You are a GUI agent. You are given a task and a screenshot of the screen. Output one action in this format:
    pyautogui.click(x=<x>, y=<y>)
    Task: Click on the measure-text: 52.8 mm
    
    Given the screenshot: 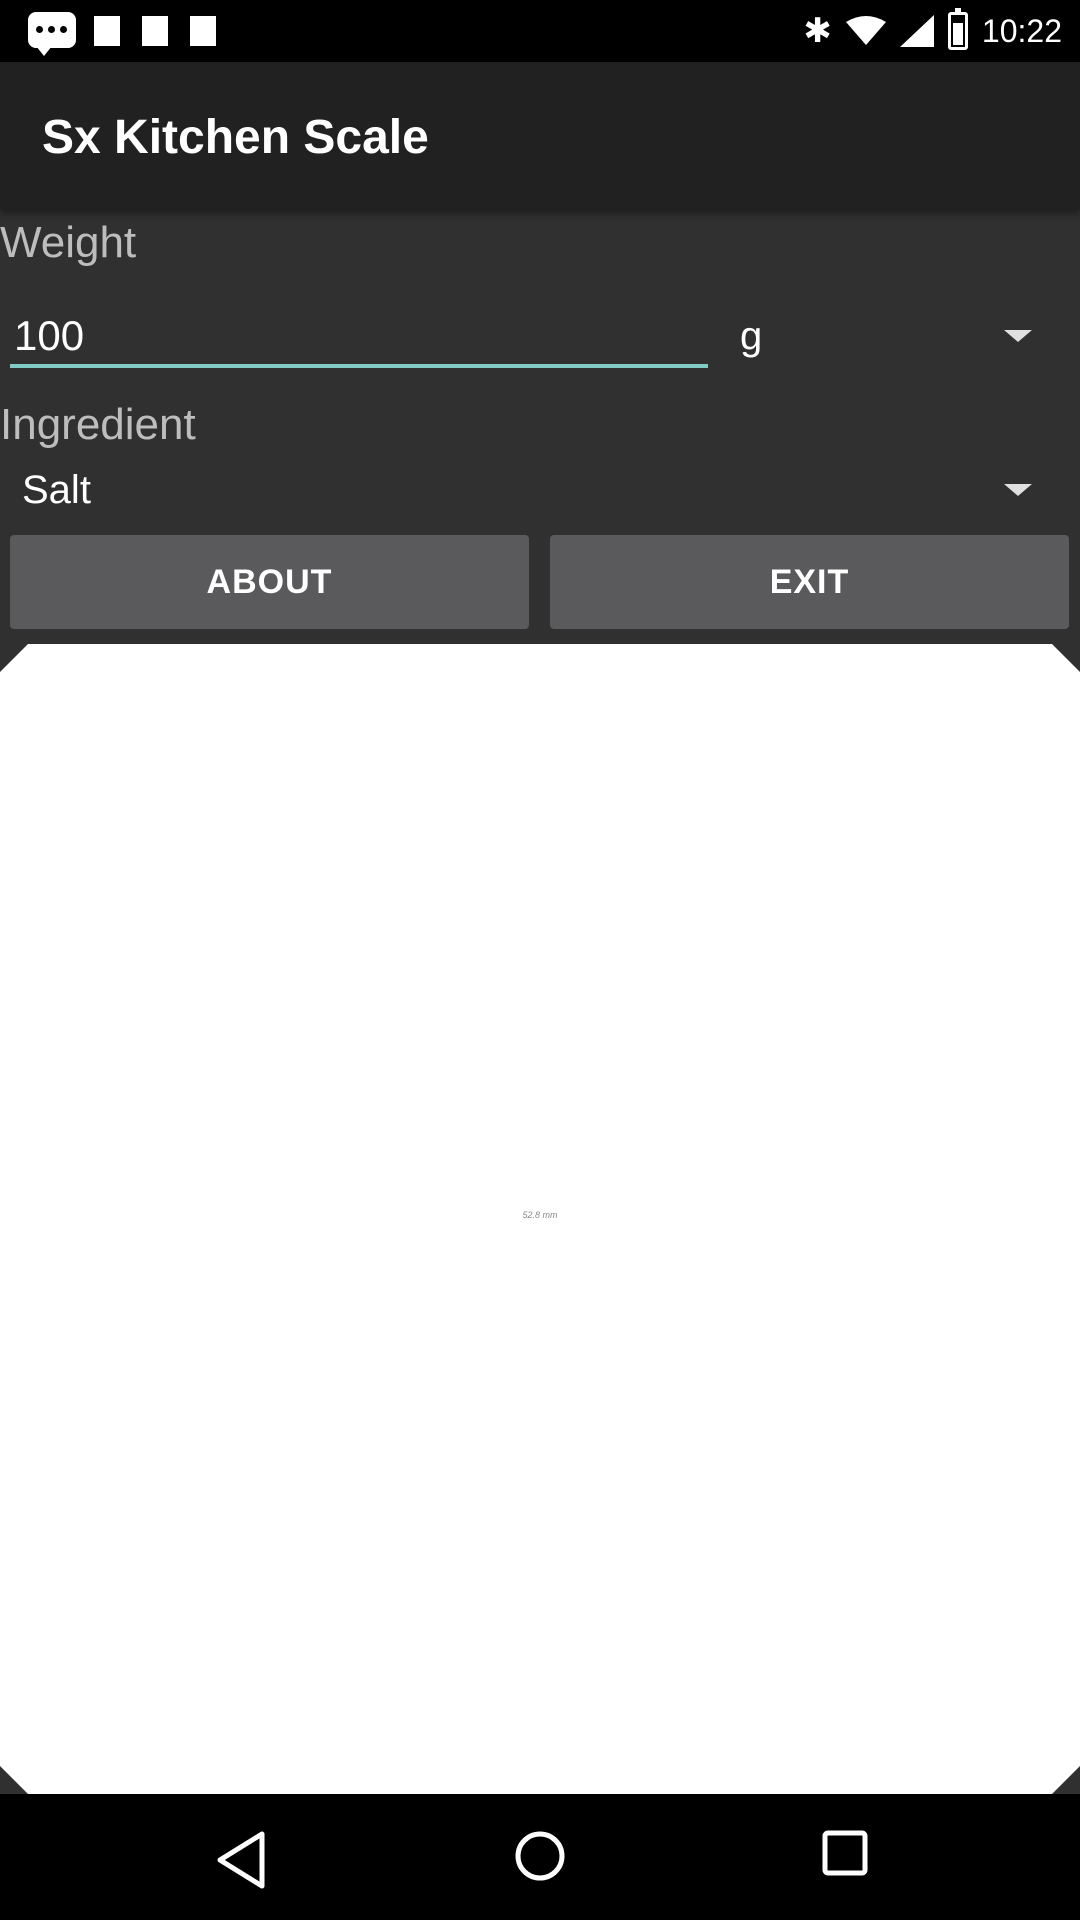 What is the action you would take?
    pyautogui.click(x=540, y=1215)
    